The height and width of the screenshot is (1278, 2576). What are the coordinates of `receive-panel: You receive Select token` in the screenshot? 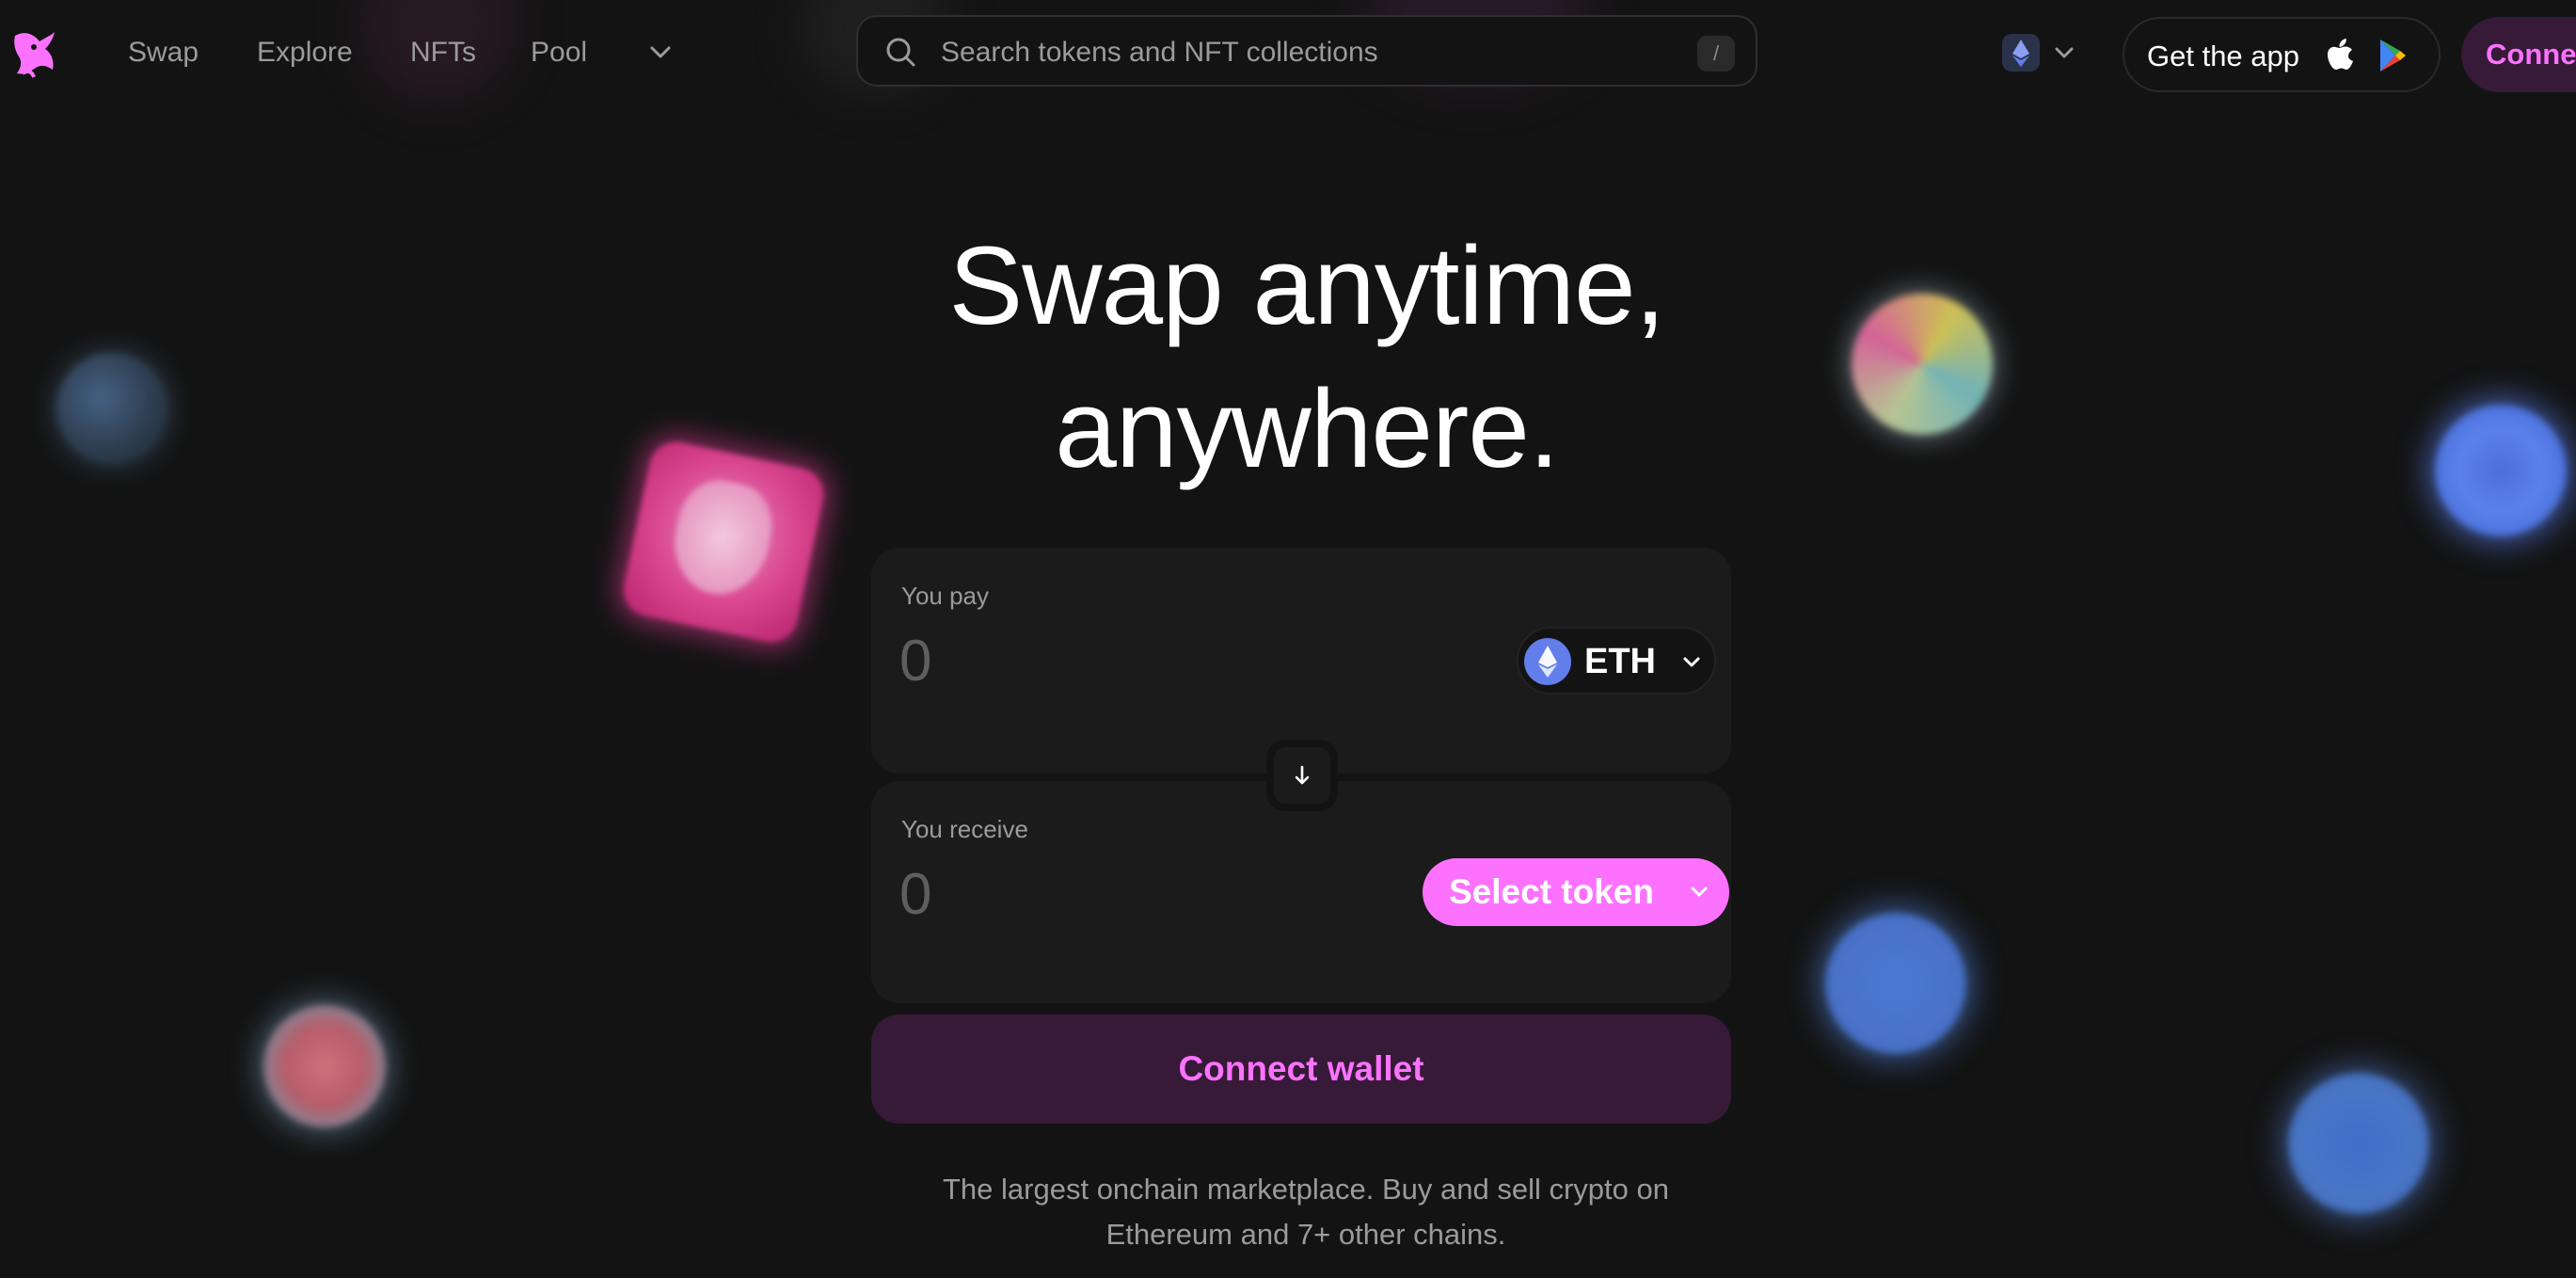 It's located at (1301, 892).